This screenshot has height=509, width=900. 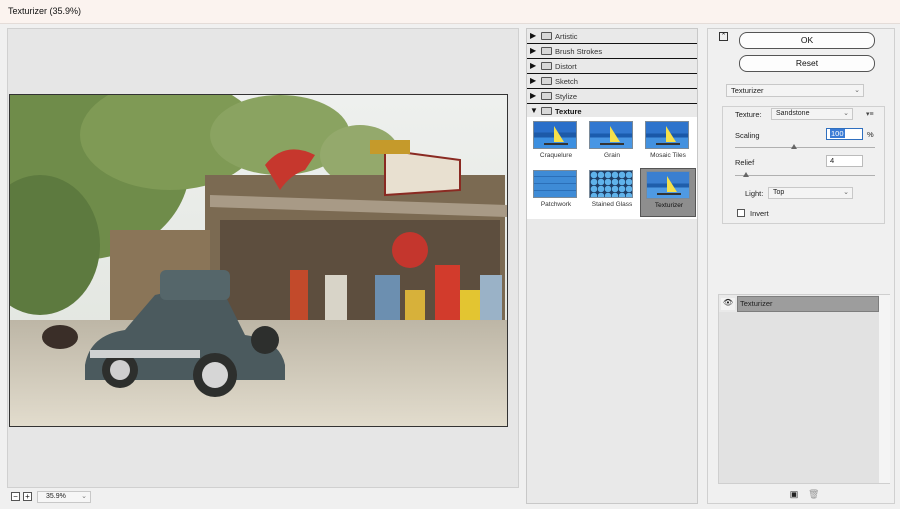 I want to click on delete-layer-icon: 🗑, so click(x=813, y=494).